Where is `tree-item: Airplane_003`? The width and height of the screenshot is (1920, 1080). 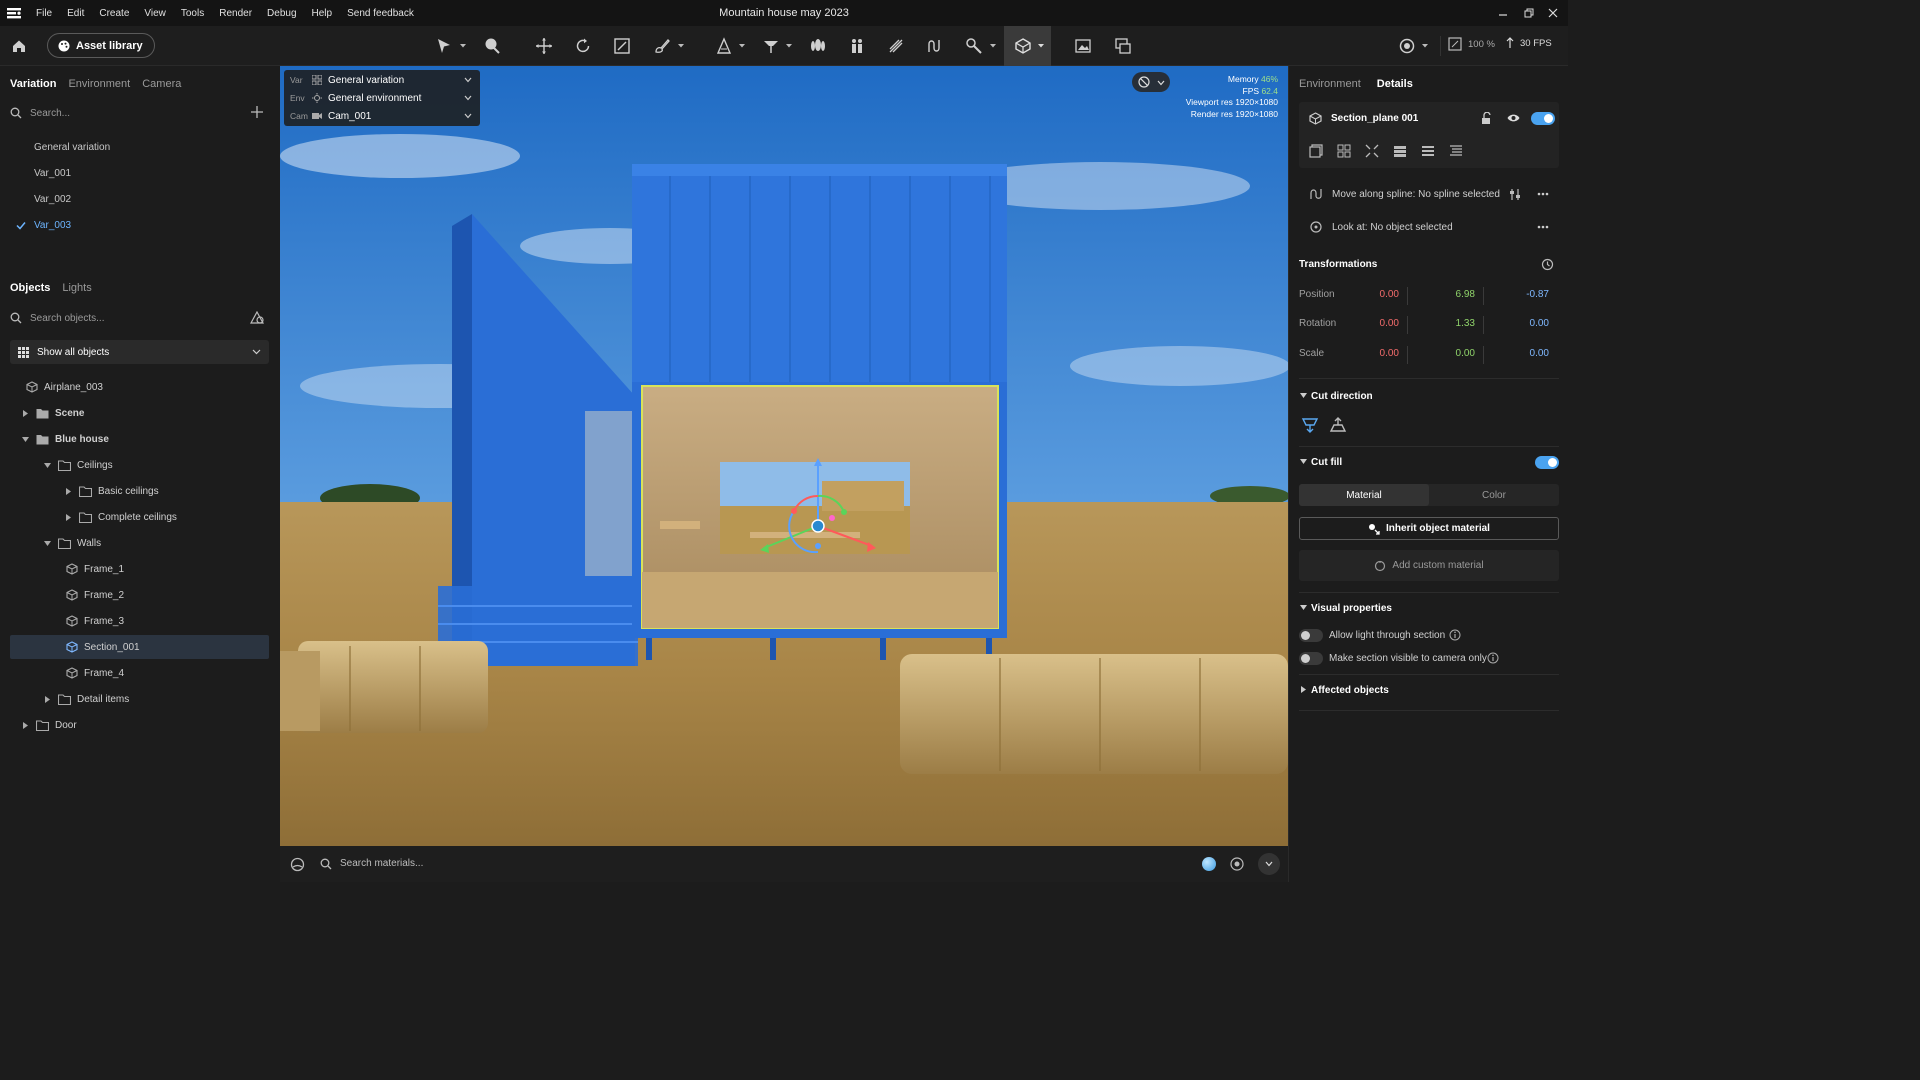 tree-item: Airplane_003 is located at coordinates (139, 387).